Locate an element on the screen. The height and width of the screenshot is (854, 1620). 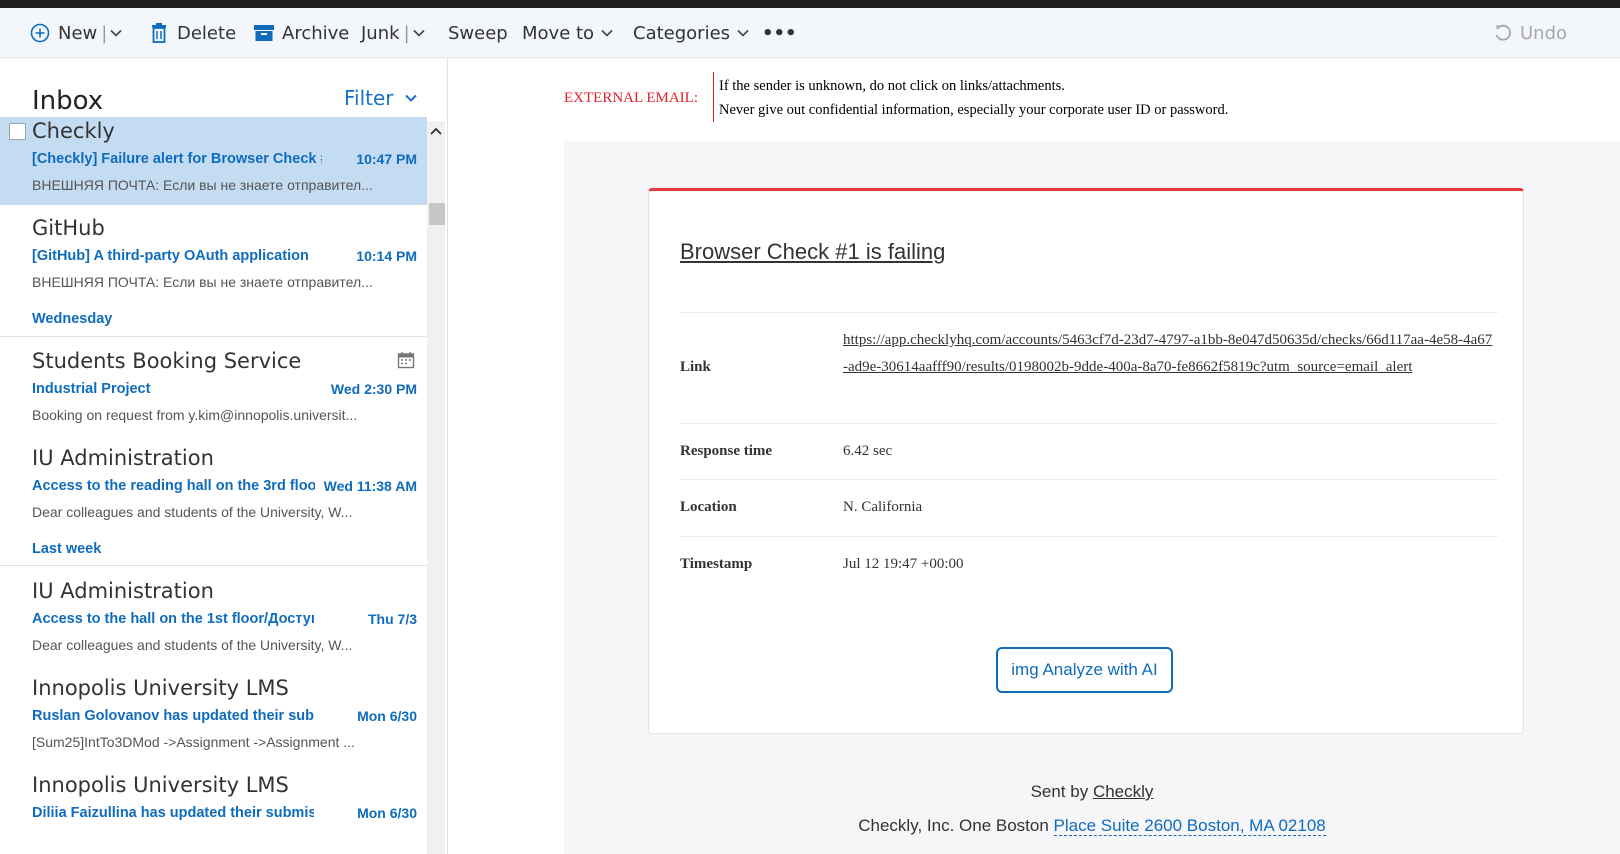
message-time: 10:14 PM is located at coordinates (386, 256).